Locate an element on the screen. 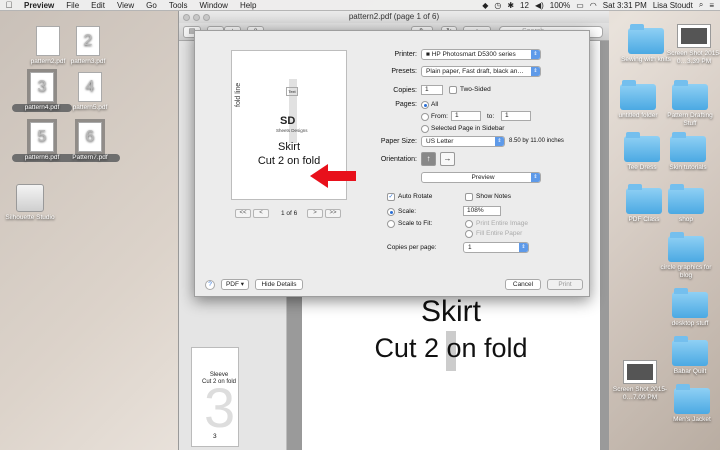 Image resolution: width=720 pixels, height=450 pixels. desktop-screenshot-2: Screen Shot 2015-0…7.09 PM is located at coordinates (640, 381).